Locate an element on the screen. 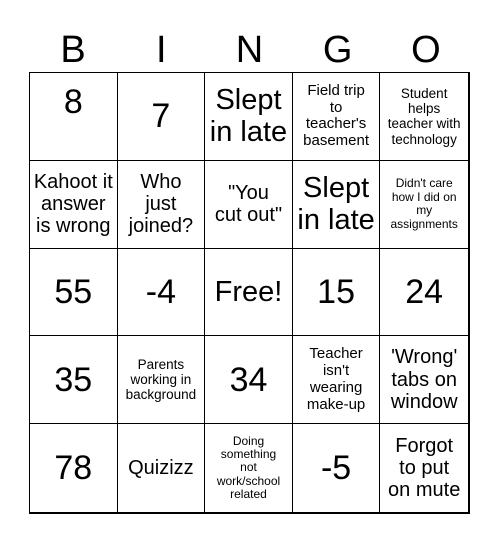  bingo-cell: 7 is located at coordinates (161, 117).